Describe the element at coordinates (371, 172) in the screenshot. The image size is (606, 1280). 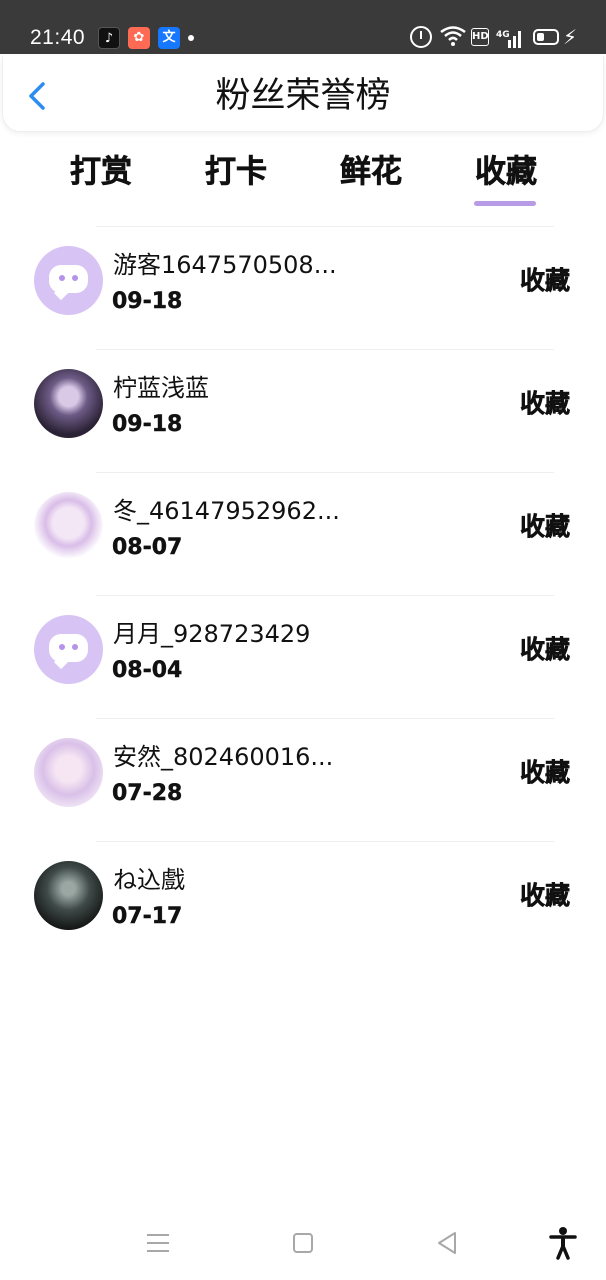
I see `tab-flowers: 鲜花` at that location.